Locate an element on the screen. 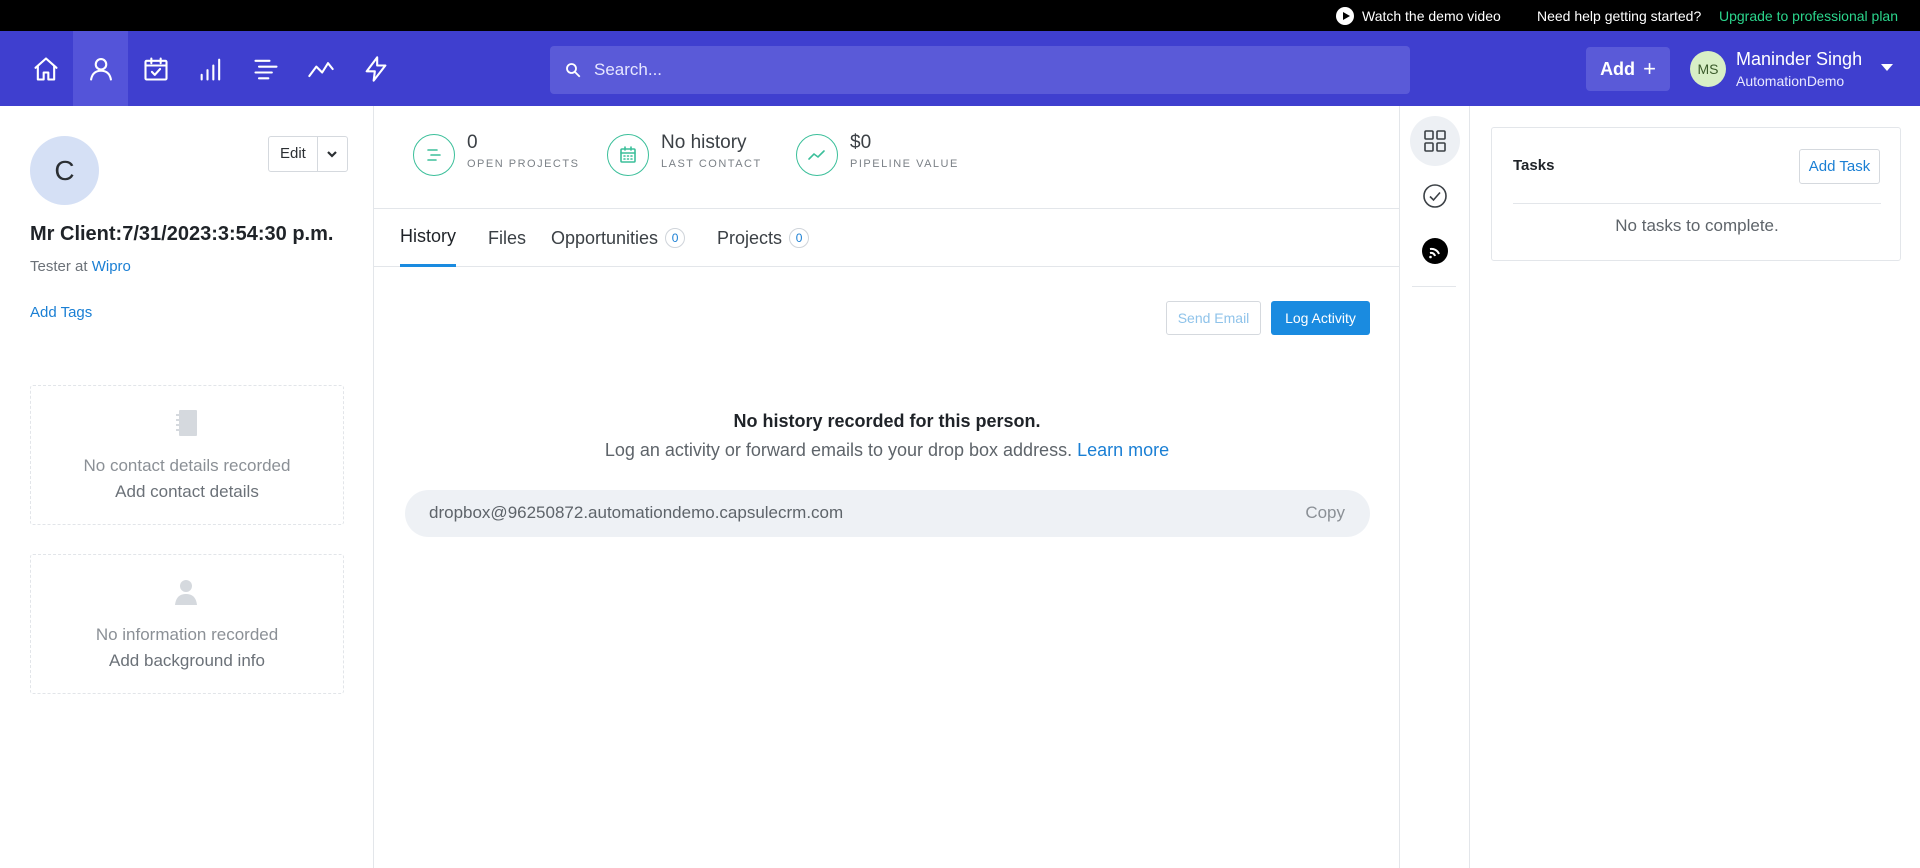 The image size is (1920, 868). learn-more-link: Learn more is located at coordinates (1123, 450).